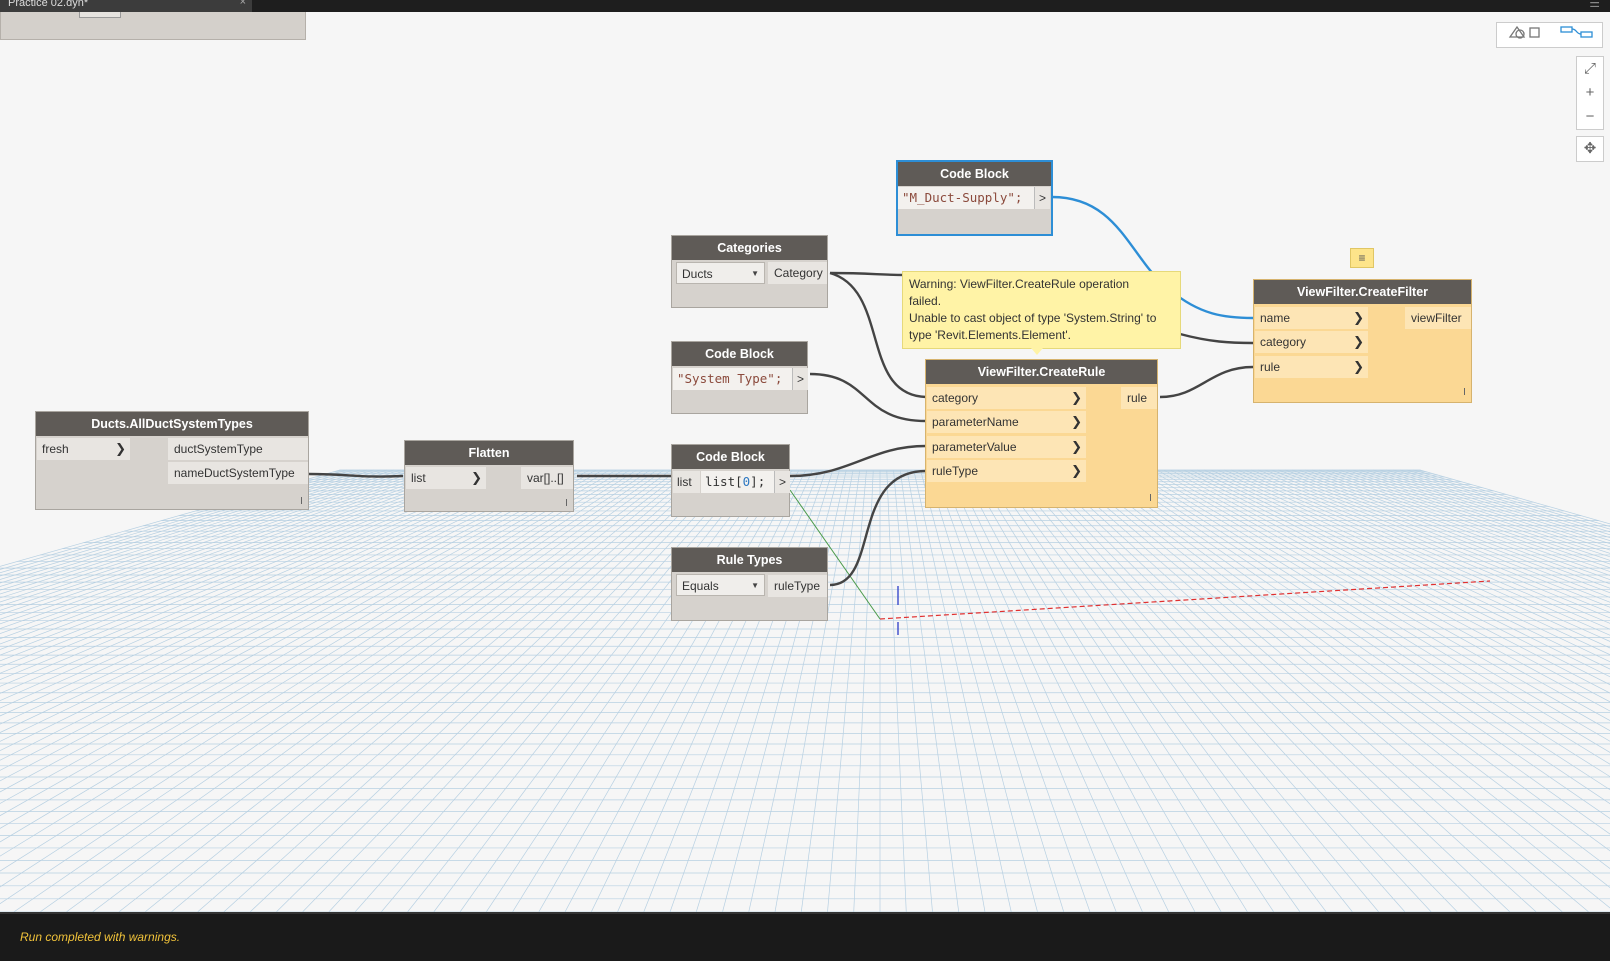  I want to click on node-title: ViewFilter.CreateFilter, so click(1362, 292).